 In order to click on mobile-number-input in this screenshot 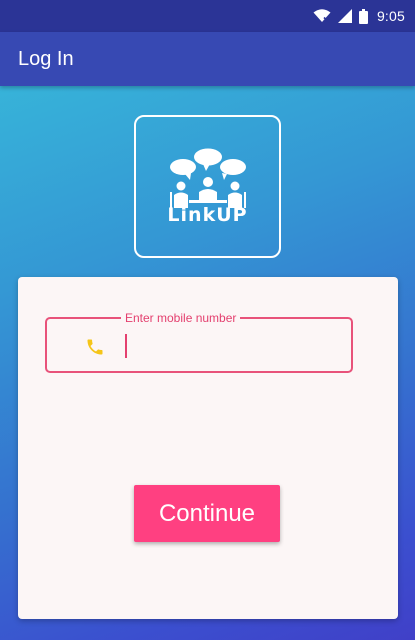, I will do `click(236, 346)`.